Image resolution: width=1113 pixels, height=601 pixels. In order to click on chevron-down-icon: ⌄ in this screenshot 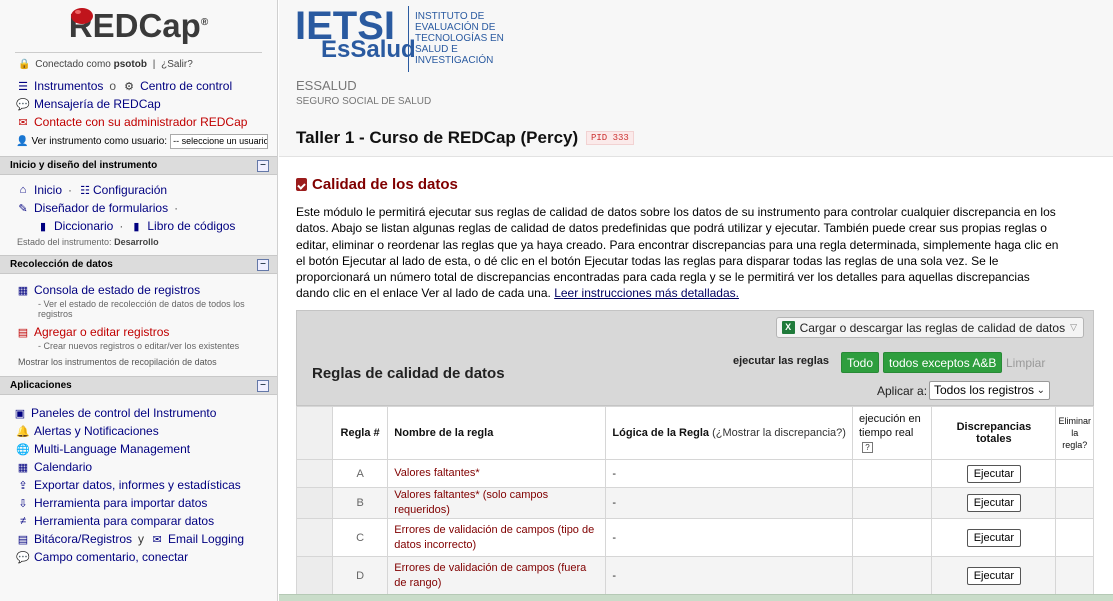, I will do `click(1040, 390)`.